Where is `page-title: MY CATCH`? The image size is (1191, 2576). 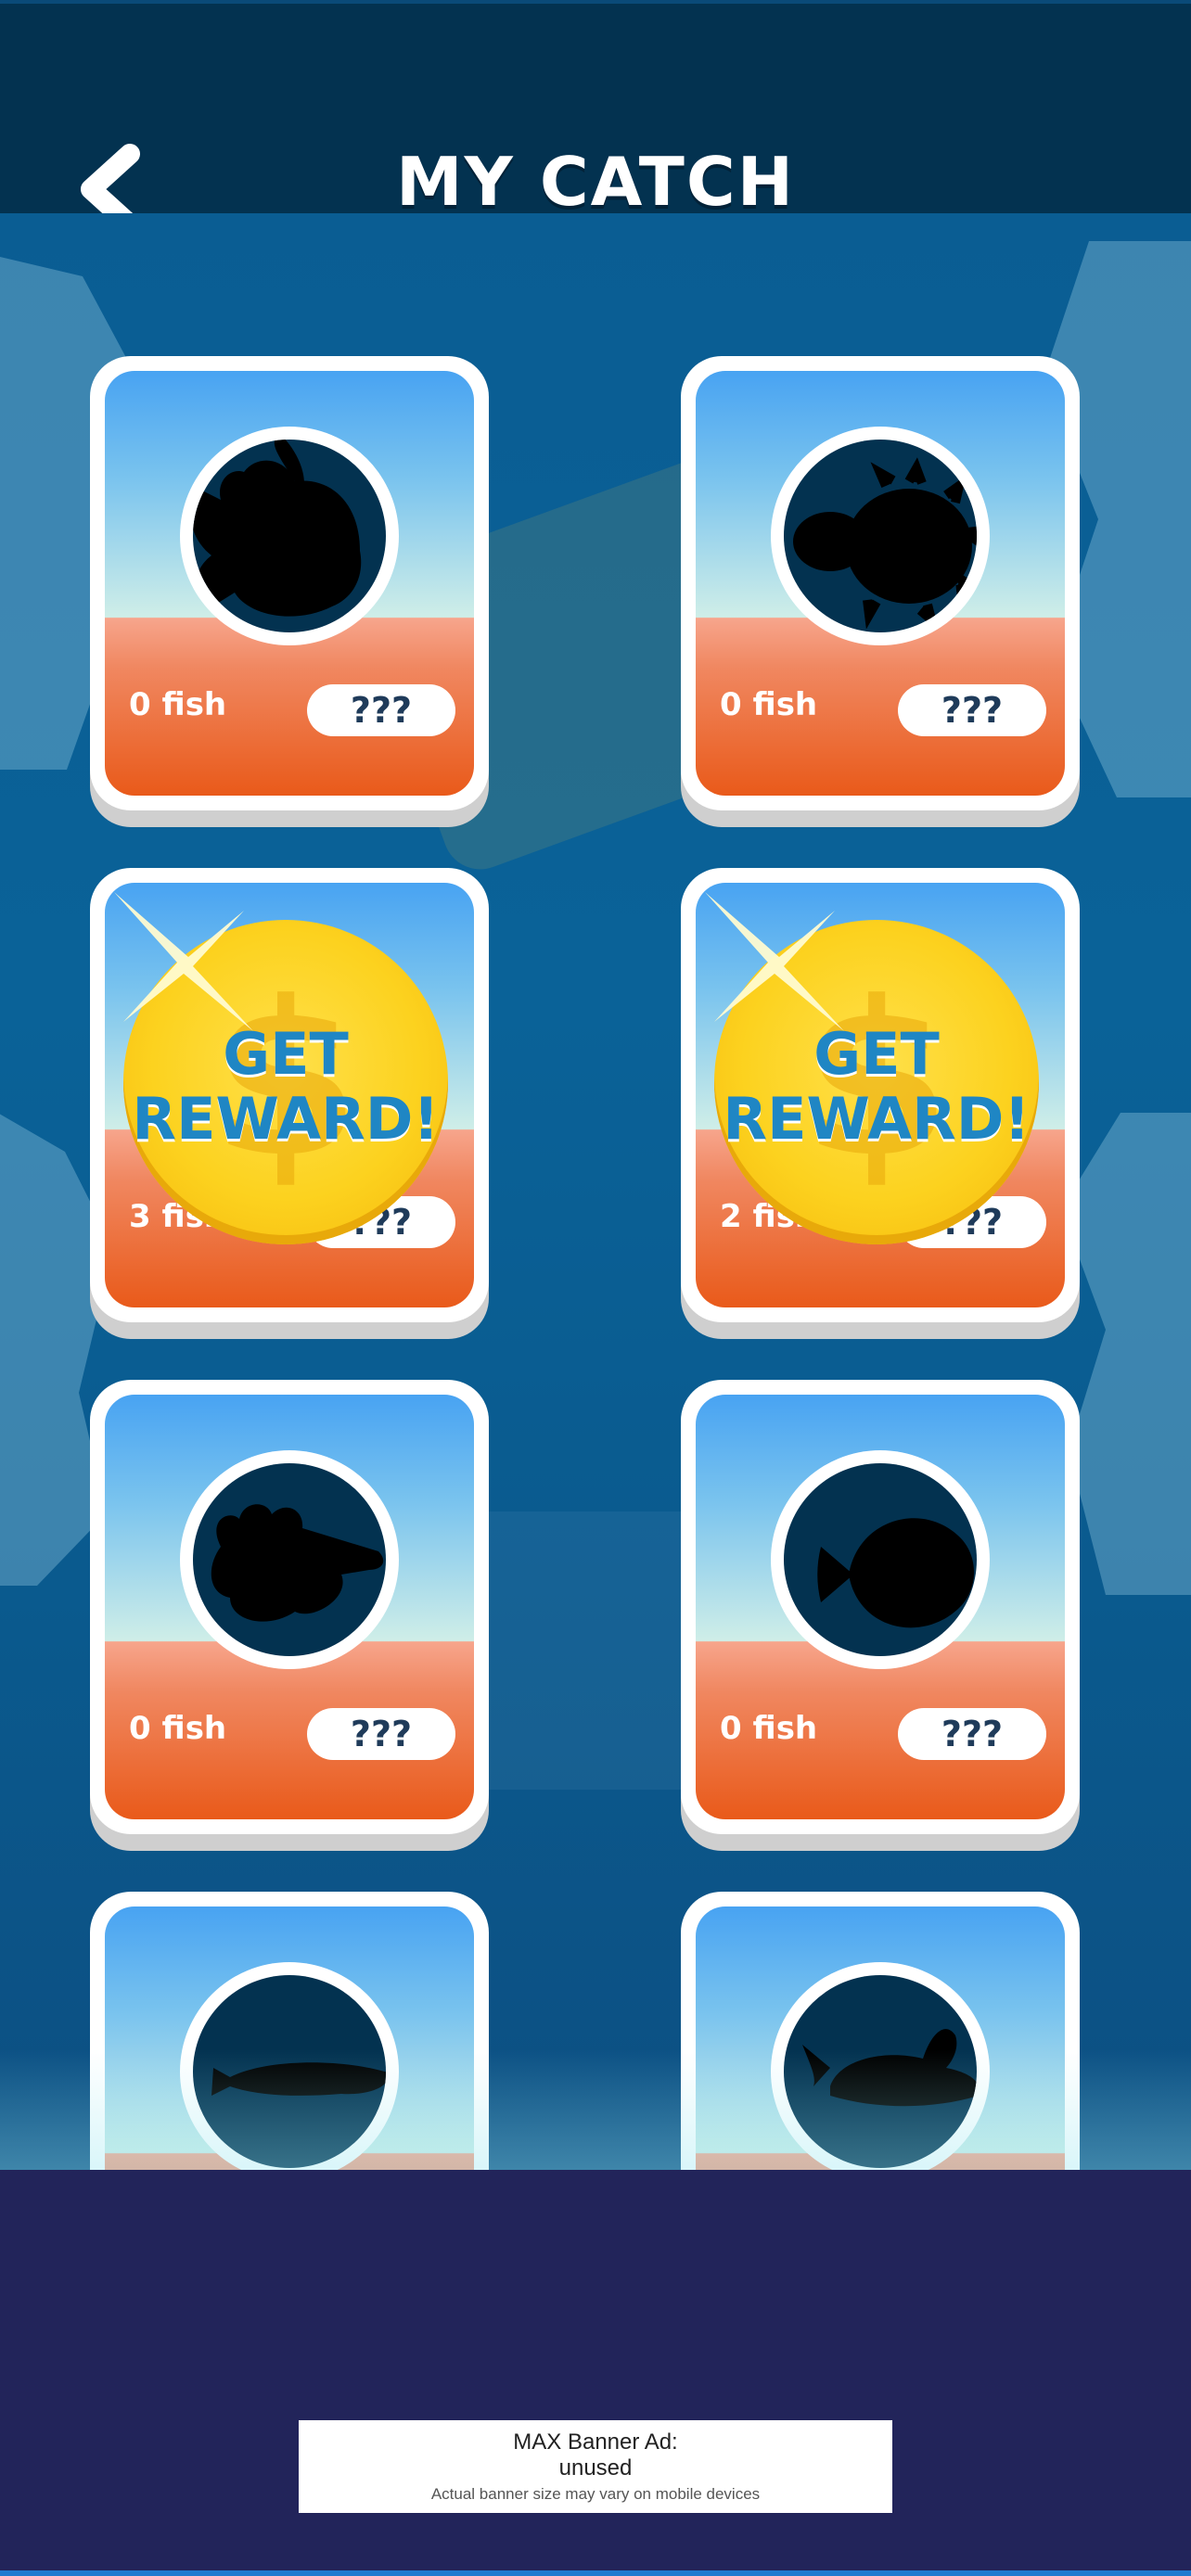 page-title: MY CATCH is located at coordinates (595, 182).